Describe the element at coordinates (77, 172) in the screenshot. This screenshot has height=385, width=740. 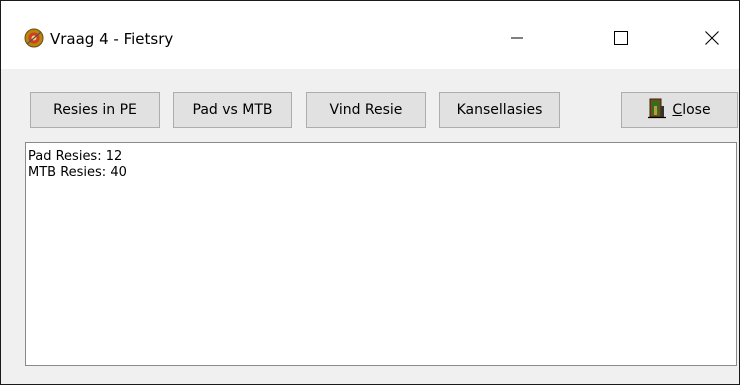
I see `output-line: MTB Resies: 40` at that location.